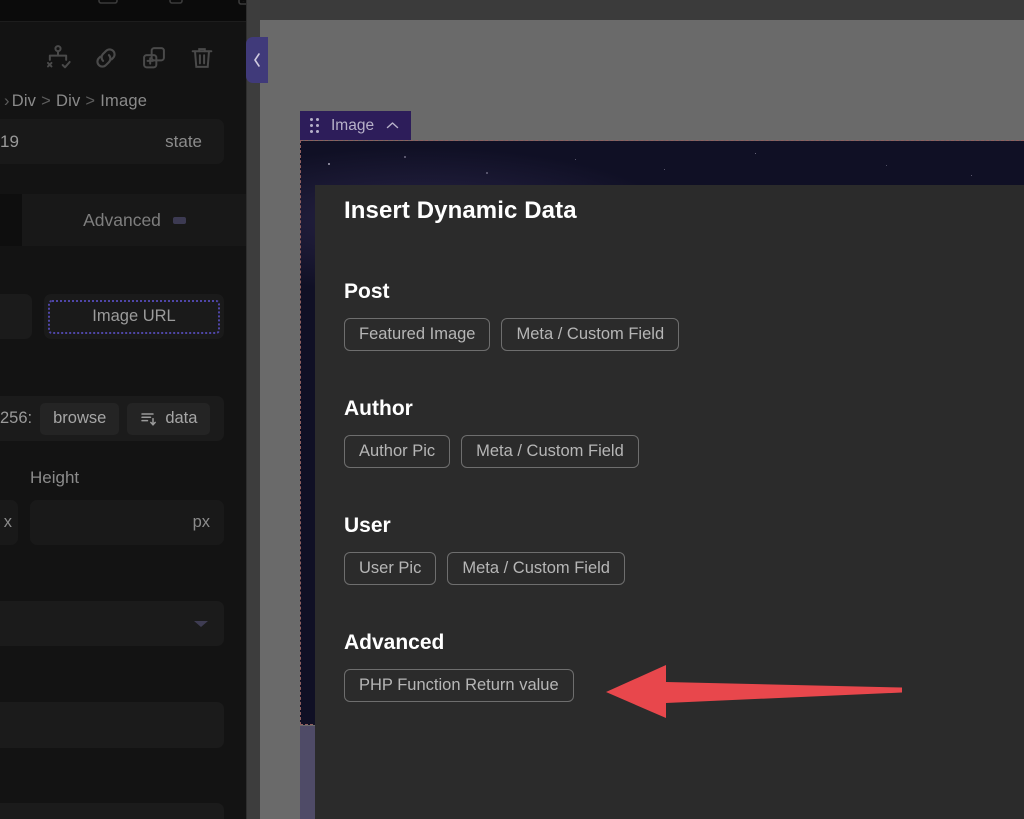 The height and width of the screenshot is (819, 1024). I want to click on link-icon, so click(106, 58).